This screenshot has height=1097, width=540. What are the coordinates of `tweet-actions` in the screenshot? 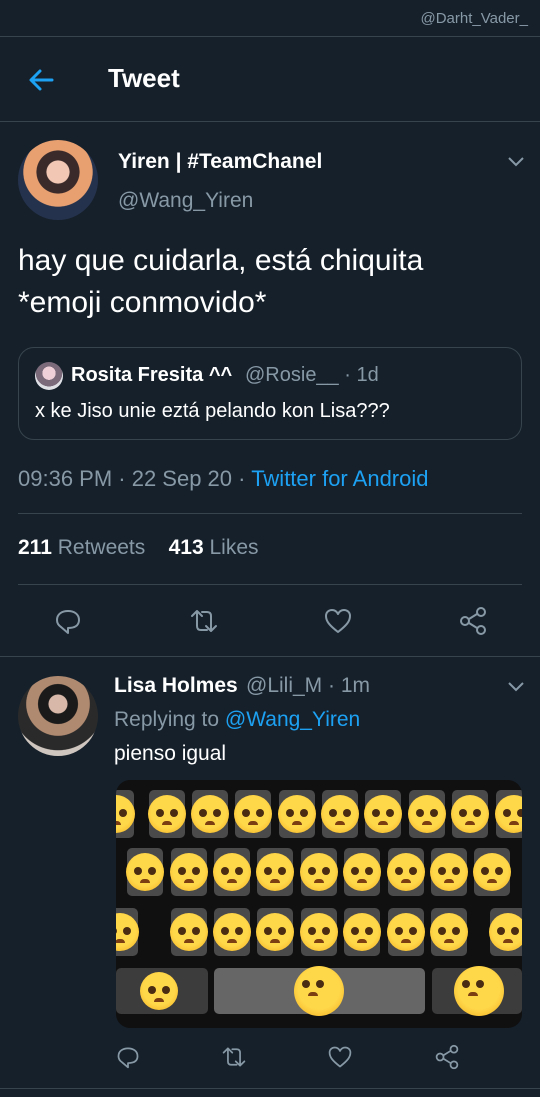 It's located at (270, 626).